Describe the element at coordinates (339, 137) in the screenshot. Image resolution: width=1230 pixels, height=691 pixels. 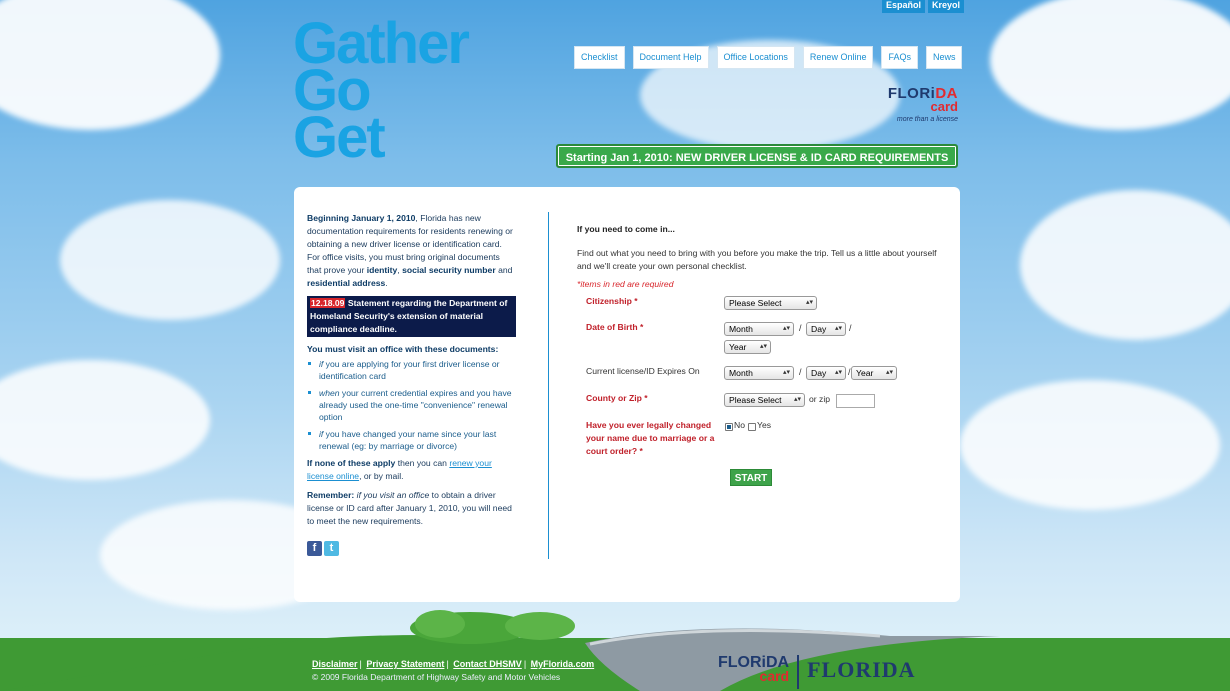
I see `logo-line: Get` at that location.